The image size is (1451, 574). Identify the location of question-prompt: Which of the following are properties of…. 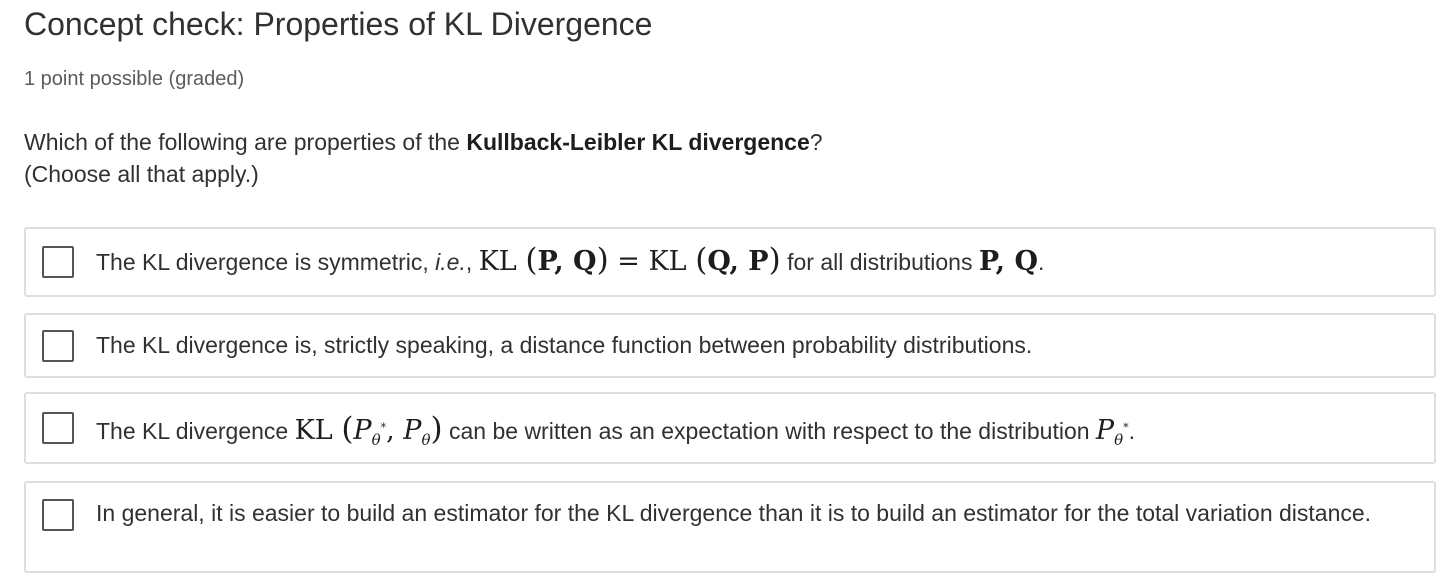
(423, 158).